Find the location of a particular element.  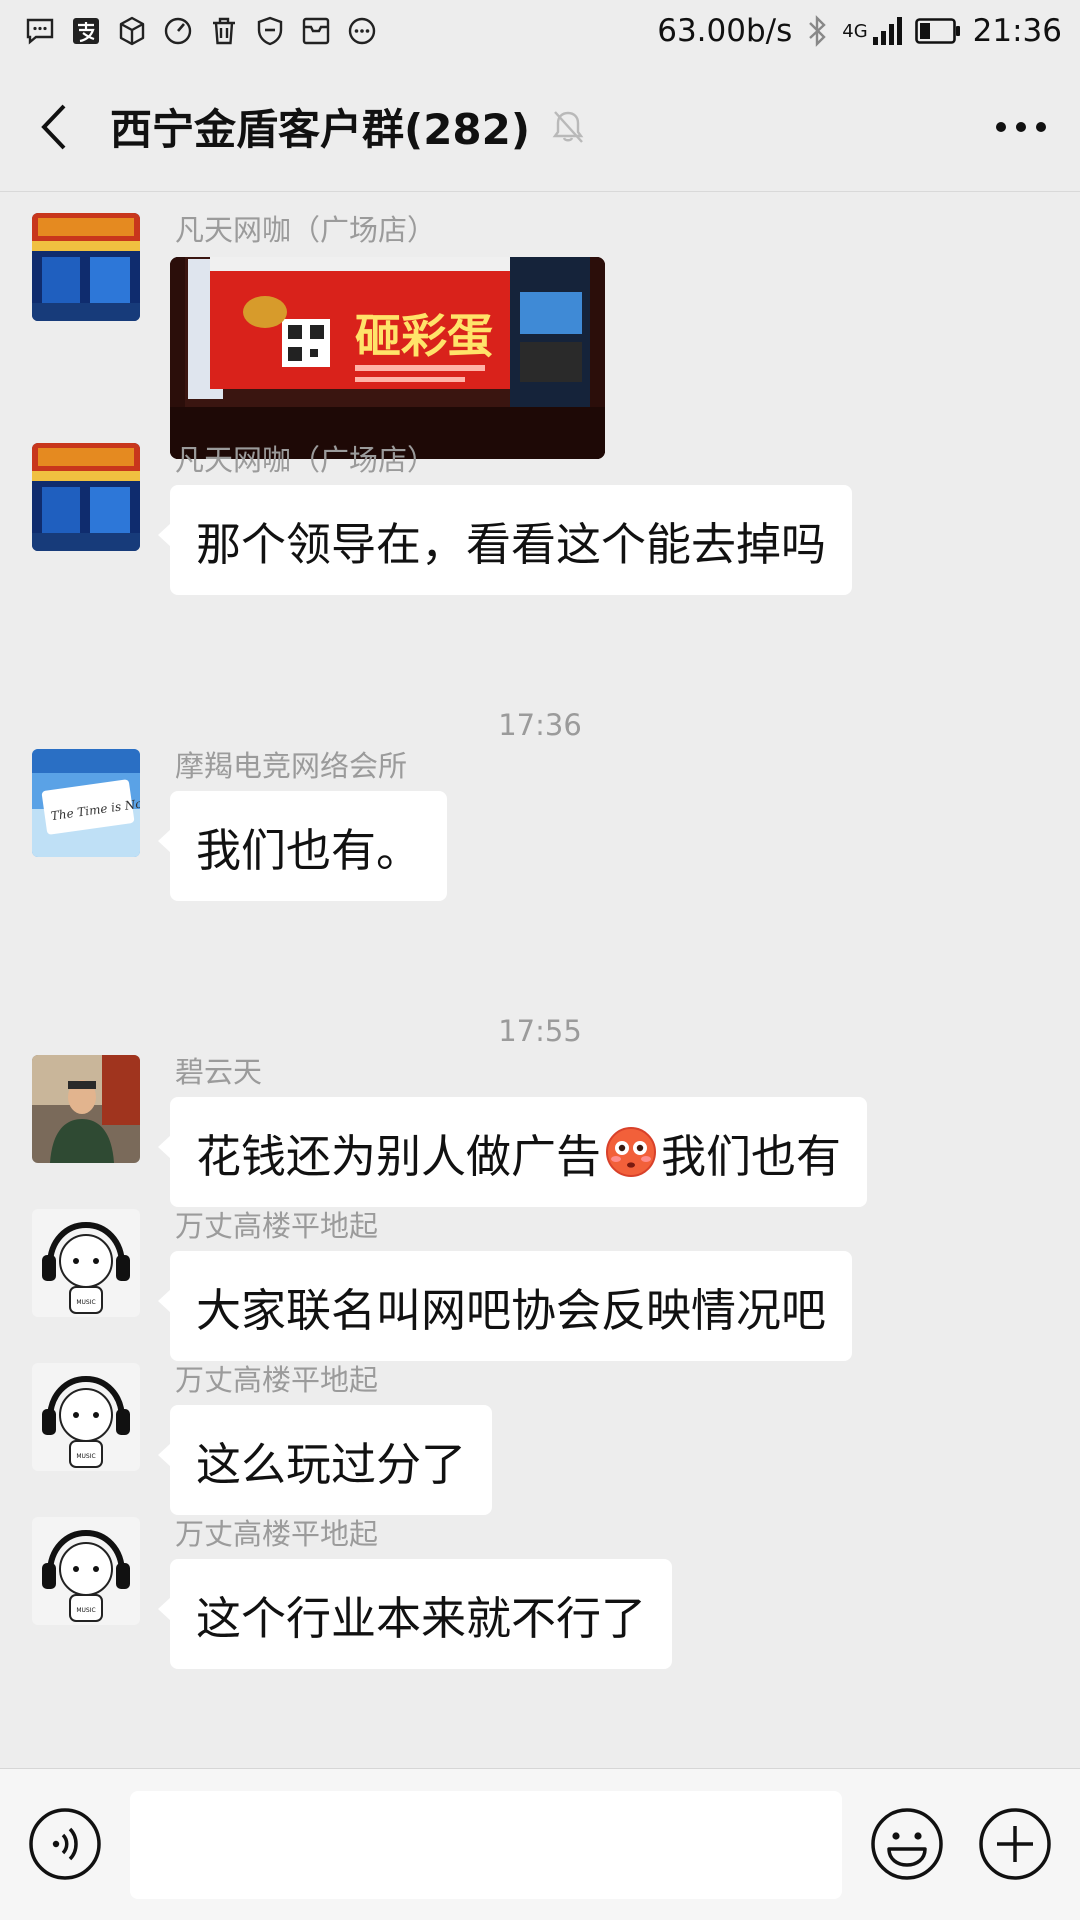

trash-icon is located at coordinates (224, 31).